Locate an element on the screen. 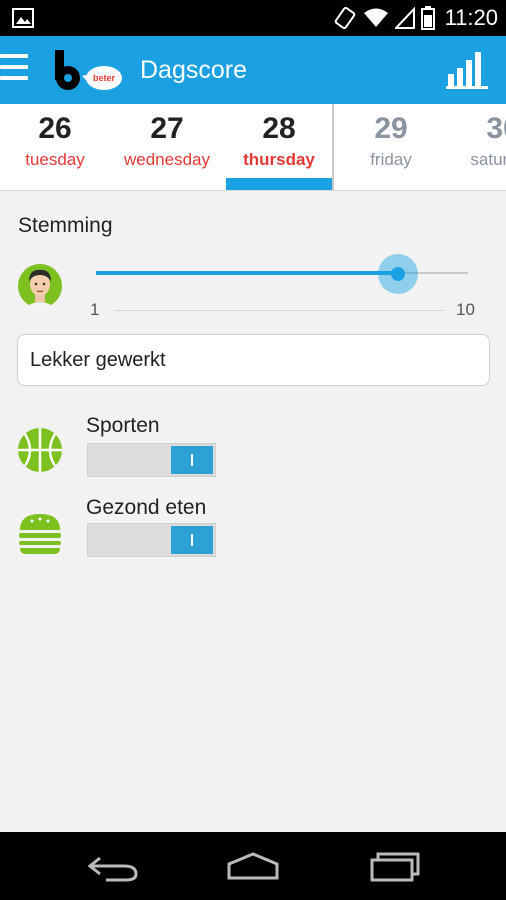 Image resolution: width=506 pixels, height=900 pixels. mood-scale-line is located at coordinates (279, 310).